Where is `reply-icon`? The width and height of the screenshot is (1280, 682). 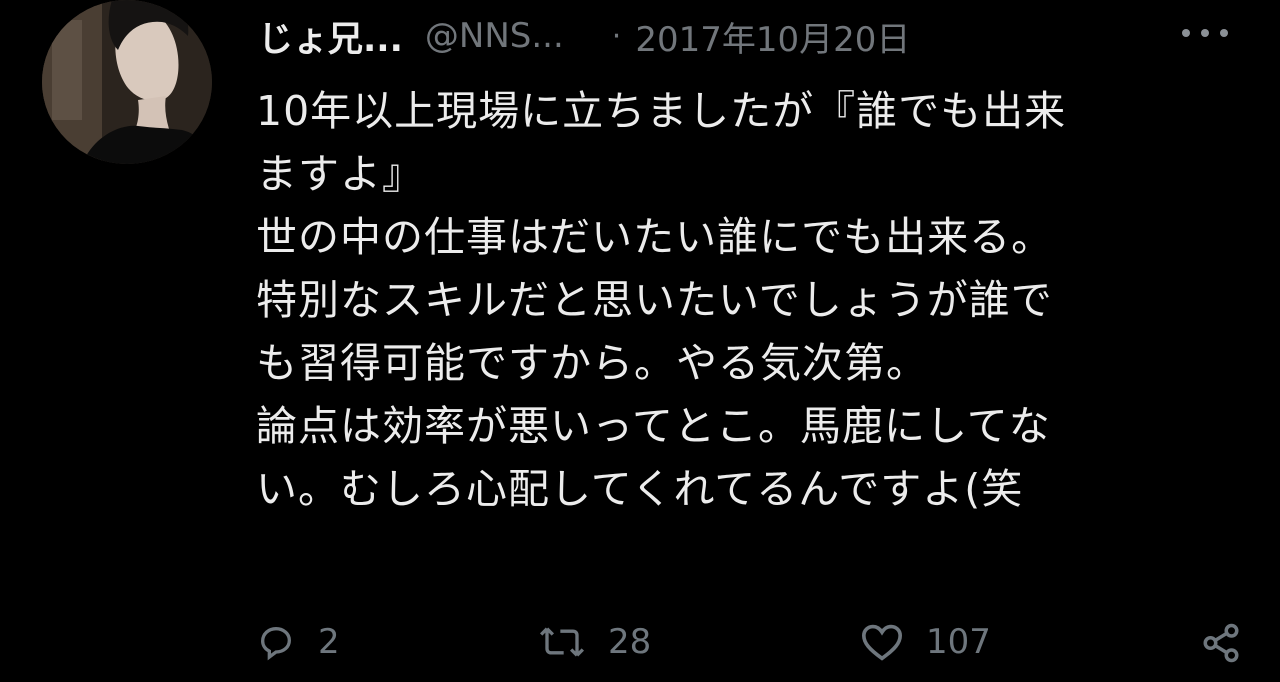 reply-icon is located at coordinates (276, 642).